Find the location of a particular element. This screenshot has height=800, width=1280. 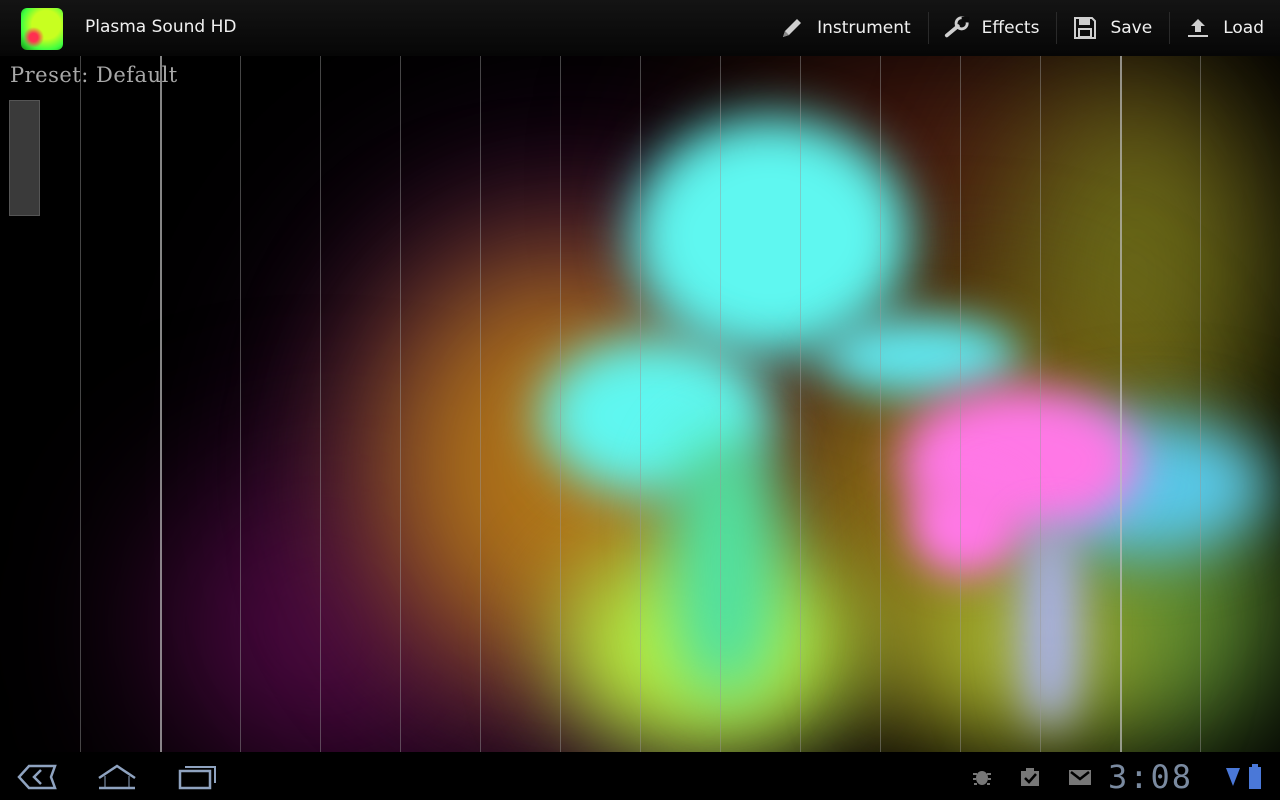

app-icon is located at coordinates (42, 29).